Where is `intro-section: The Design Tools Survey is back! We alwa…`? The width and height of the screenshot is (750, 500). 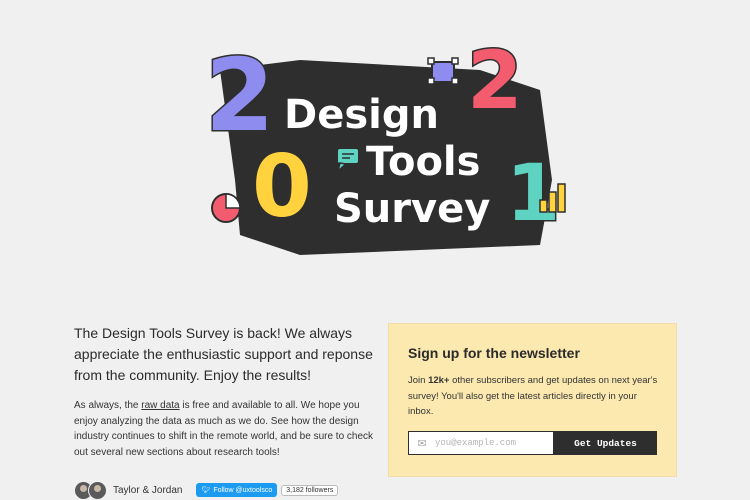
intro-section: The Design Tools Survey is back! We alwa… is located at coordinates (224, 391).